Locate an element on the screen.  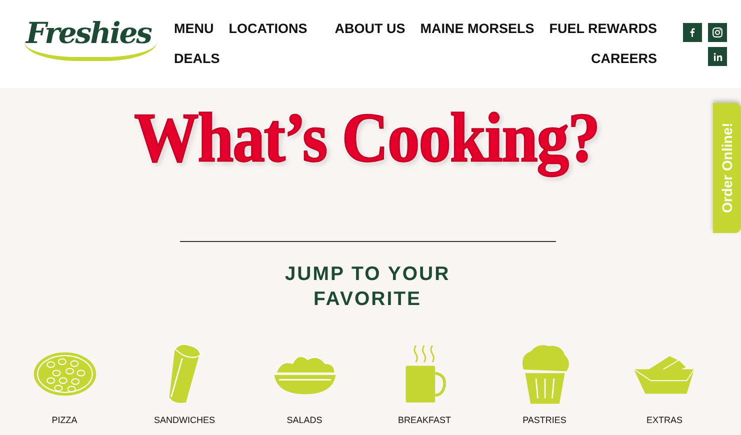
nav-link: LOCATIONS is located at coordinates (268, 29).